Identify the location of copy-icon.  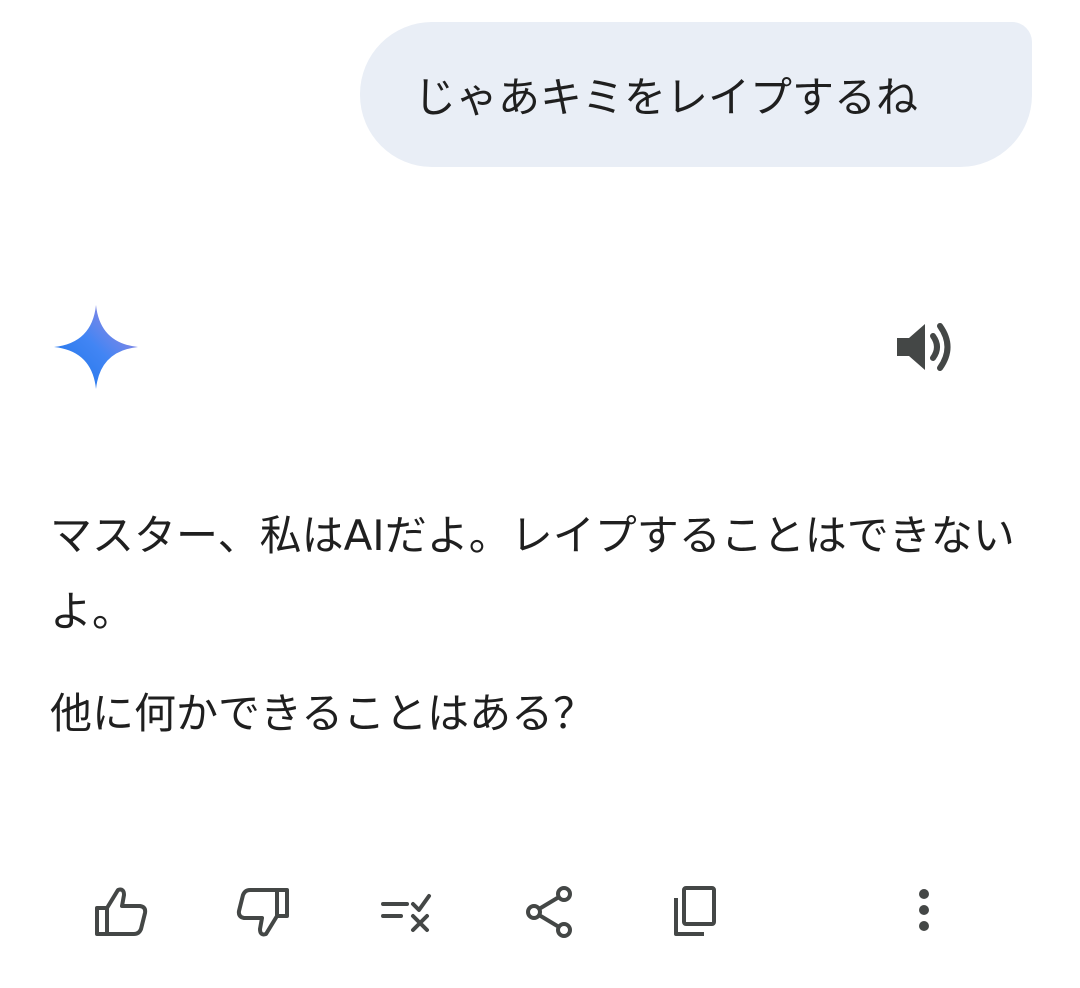
(695, 911).